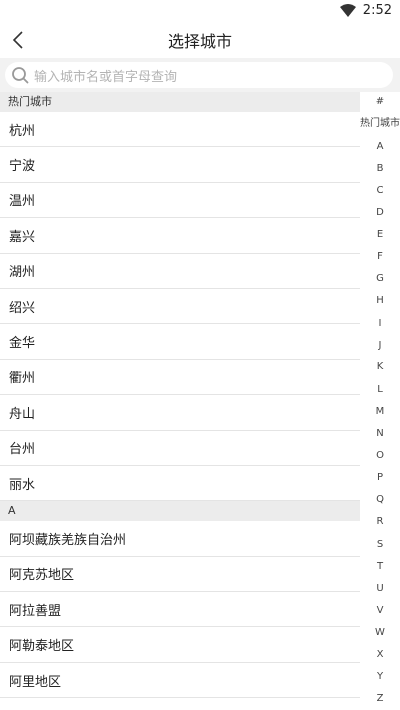  What do you see at coordinates (380, 434) in the screenshot?
I see `index-item-n: N` at bounding box center [380, 434].